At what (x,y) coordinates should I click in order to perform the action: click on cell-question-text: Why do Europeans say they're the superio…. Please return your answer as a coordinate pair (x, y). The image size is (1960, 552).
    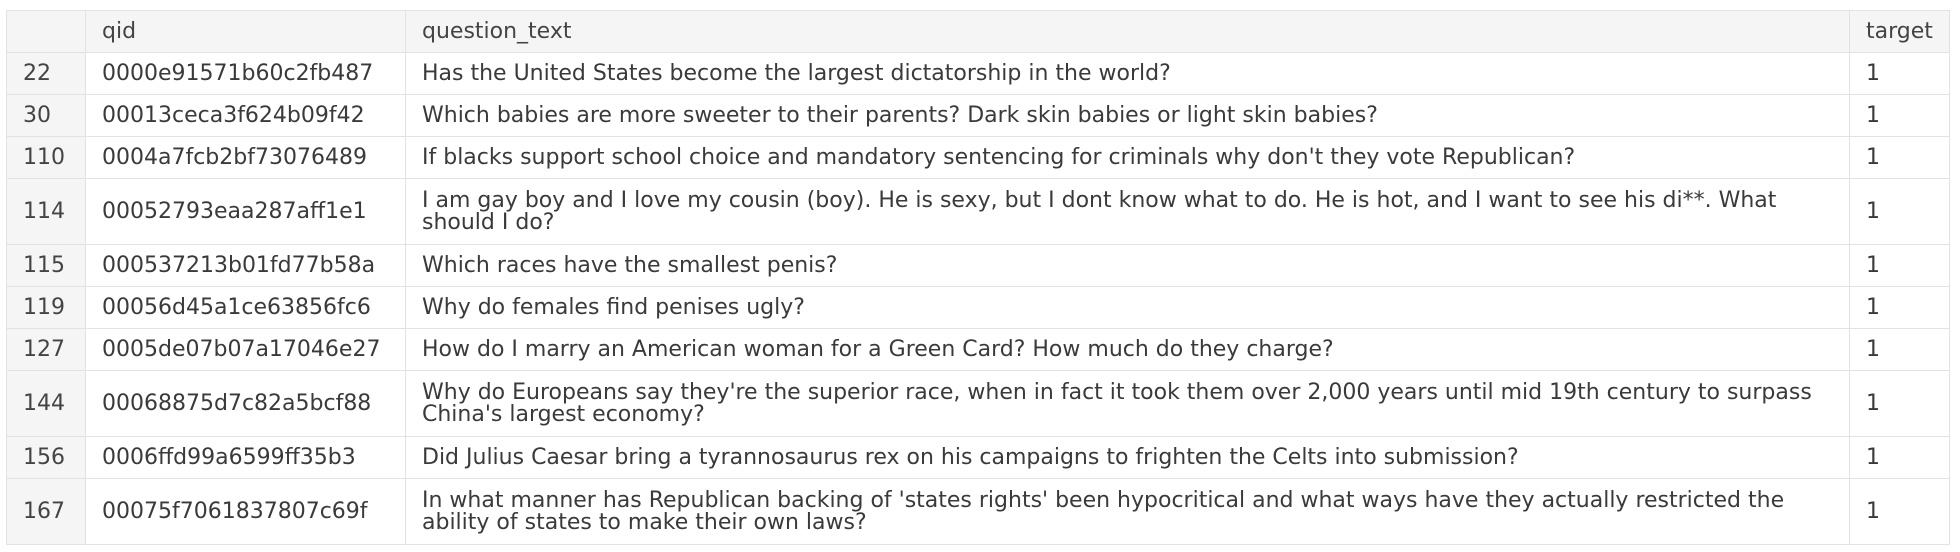
    Looking at the image, I should click on (1127, 403).